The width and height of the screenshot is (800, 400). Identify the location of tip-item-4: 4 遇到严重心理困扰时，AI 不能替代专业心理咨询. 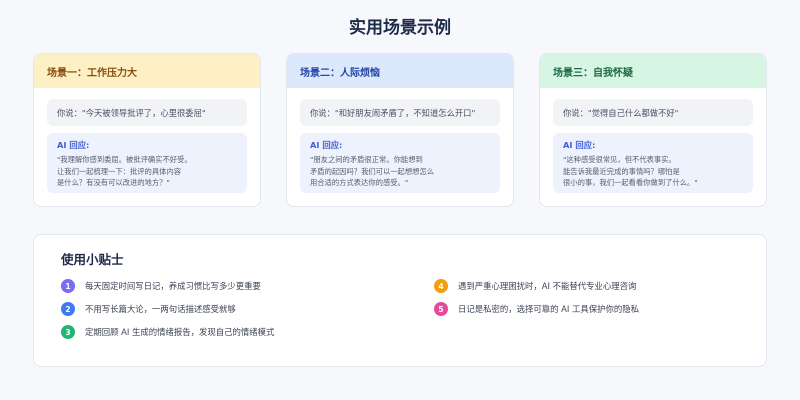
(535, 286).